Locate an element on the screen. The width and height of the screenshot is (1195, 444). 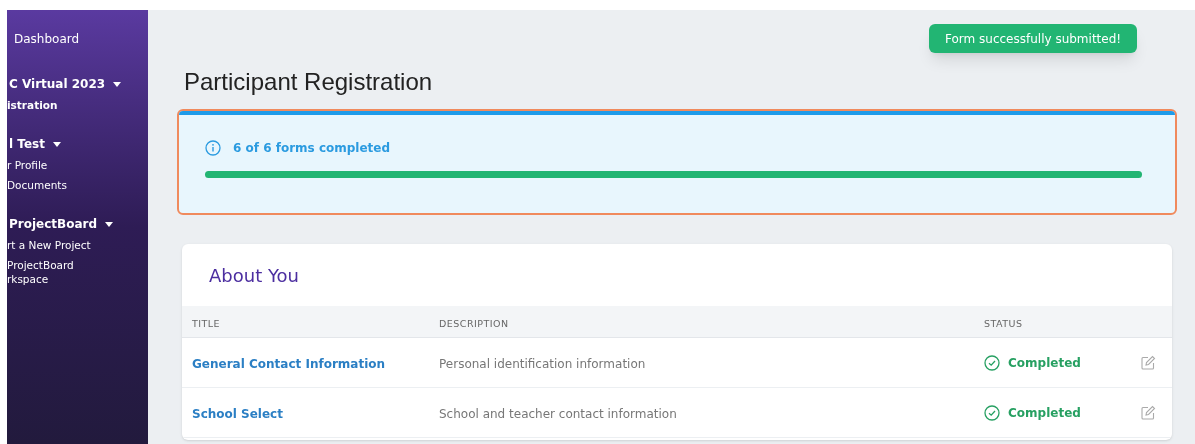
success-toast: Form successfully submitted! is located at coordinates (1033, 38).